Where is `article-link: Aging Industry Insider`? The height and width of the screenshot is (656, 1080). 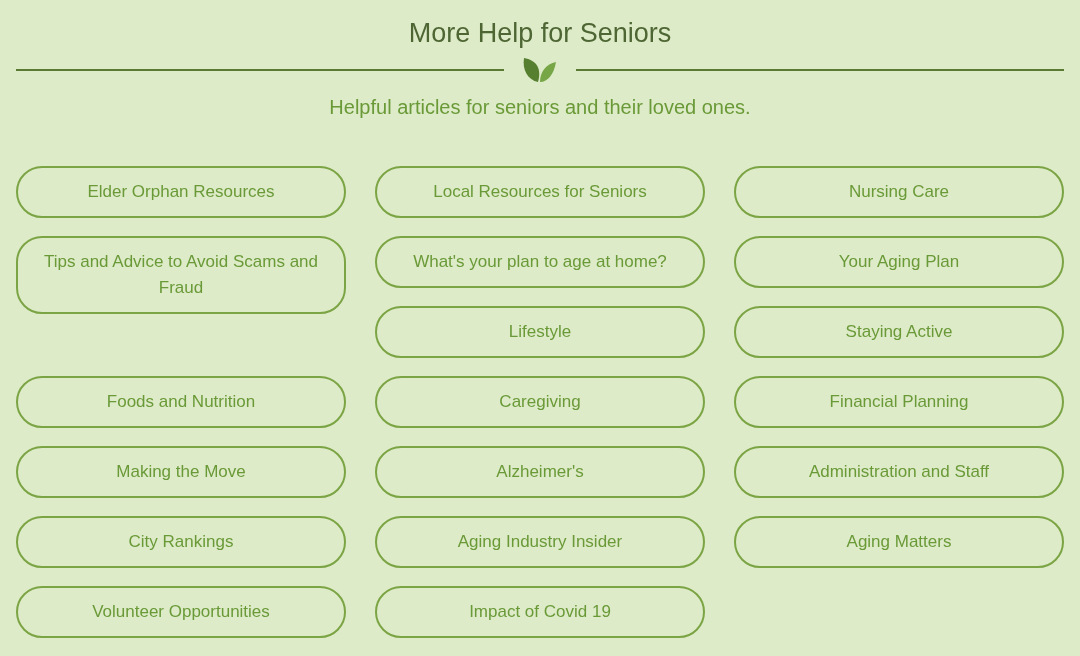
article-link: Aging Industry Insider is located at coordinates (540, 542).